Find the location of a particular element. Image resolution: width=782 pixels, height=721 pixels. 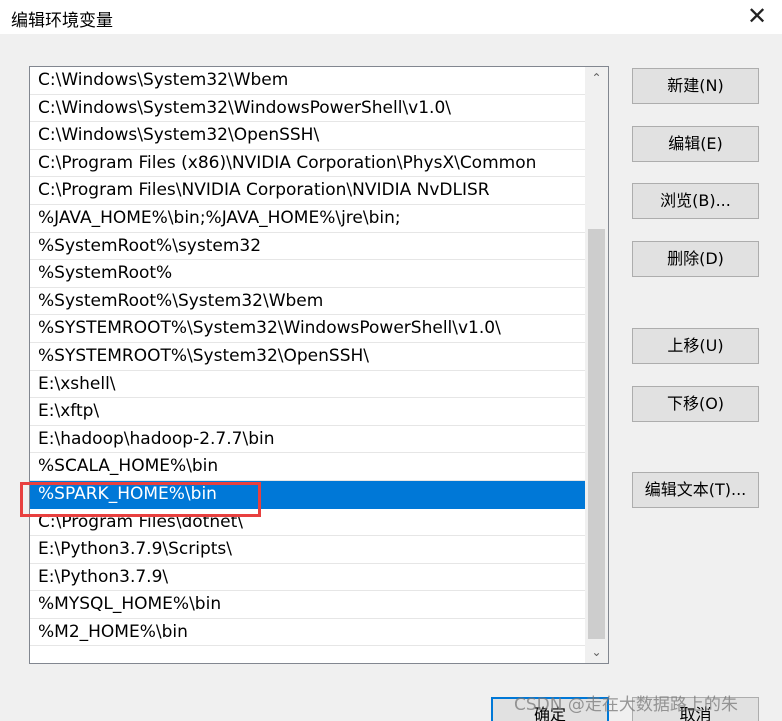

list-item: E:\Python3.7.9\ is located at coordinates (307, 578).